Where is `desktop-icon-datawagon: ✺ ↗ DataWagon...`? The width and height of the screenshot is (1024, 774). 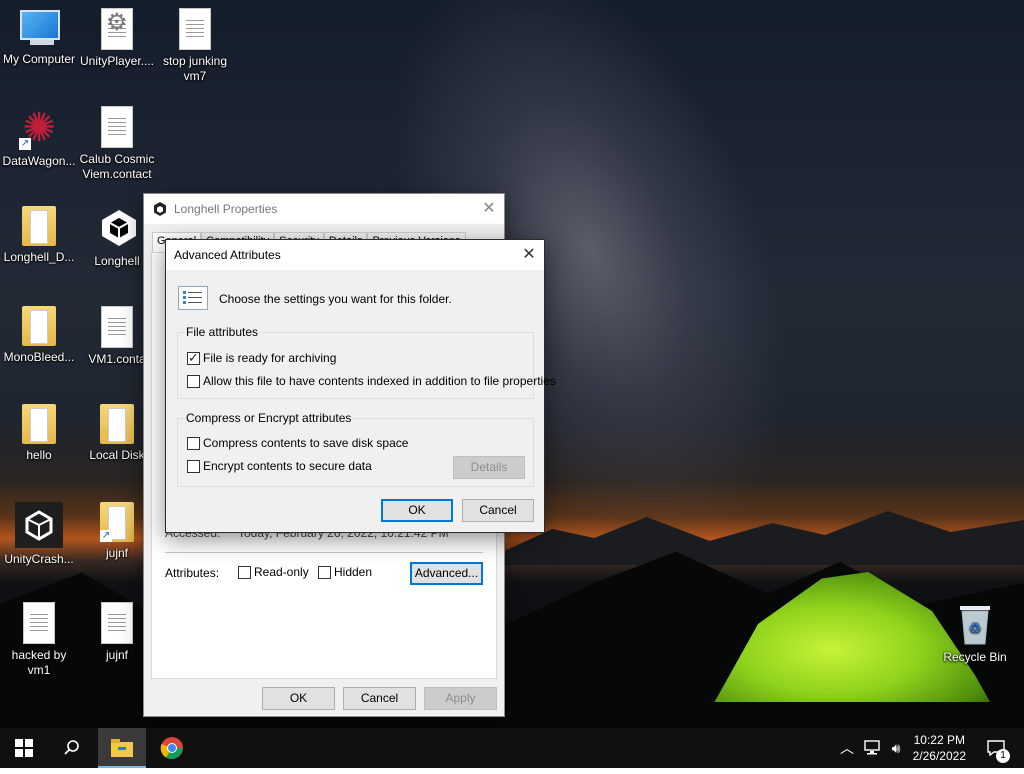 desktop-icon-datawagon: ✺ ↗ DataWagon... is located at coordinates (39, 137).